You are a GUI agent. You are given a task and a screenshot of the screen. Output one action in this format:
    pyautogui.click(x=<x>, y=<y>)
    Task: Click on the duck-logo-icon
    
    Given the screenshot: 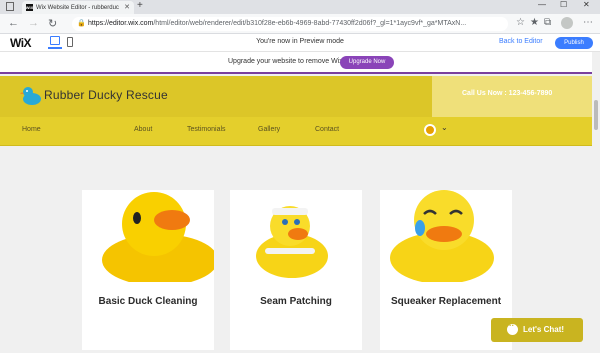 What is the action you would take?
    pyautogui.click(x=31, y=95)
    